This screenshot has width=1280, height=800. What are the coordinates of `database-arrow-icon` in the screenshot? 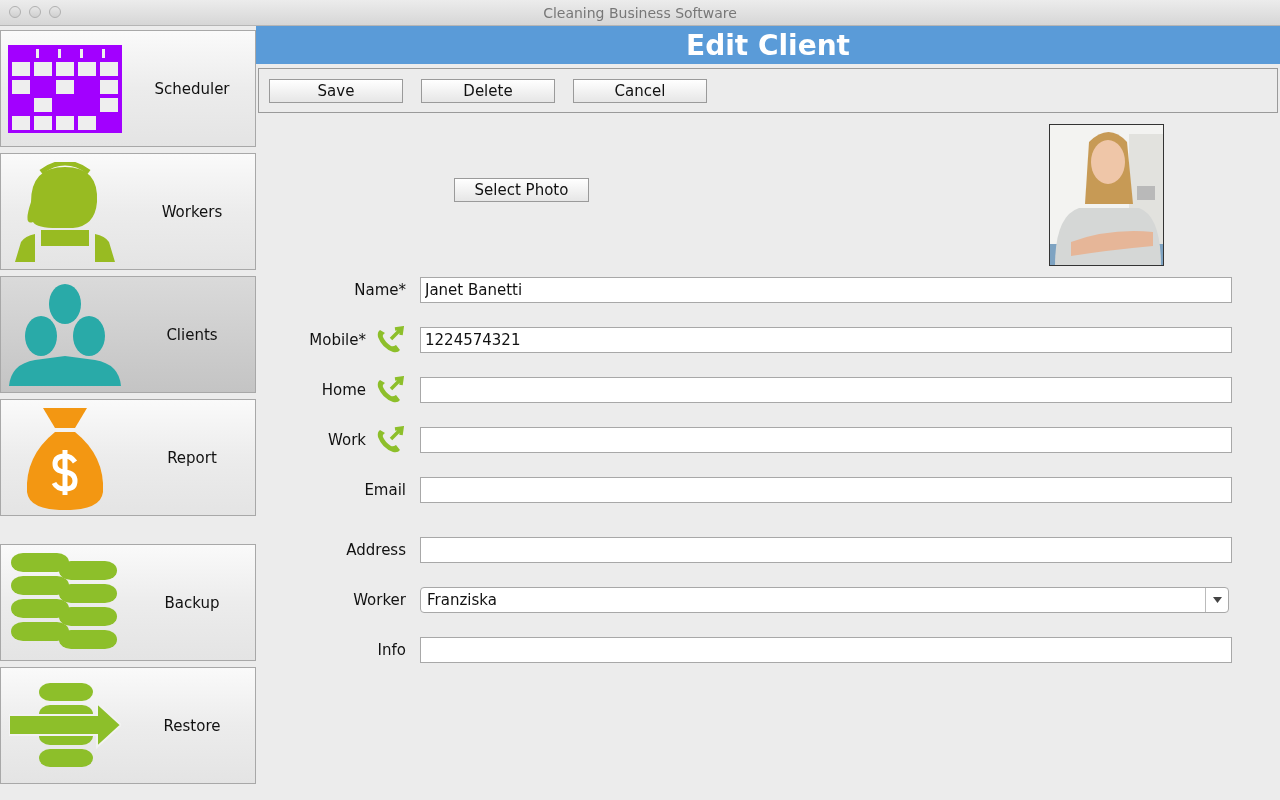 It's located at (65, 725).